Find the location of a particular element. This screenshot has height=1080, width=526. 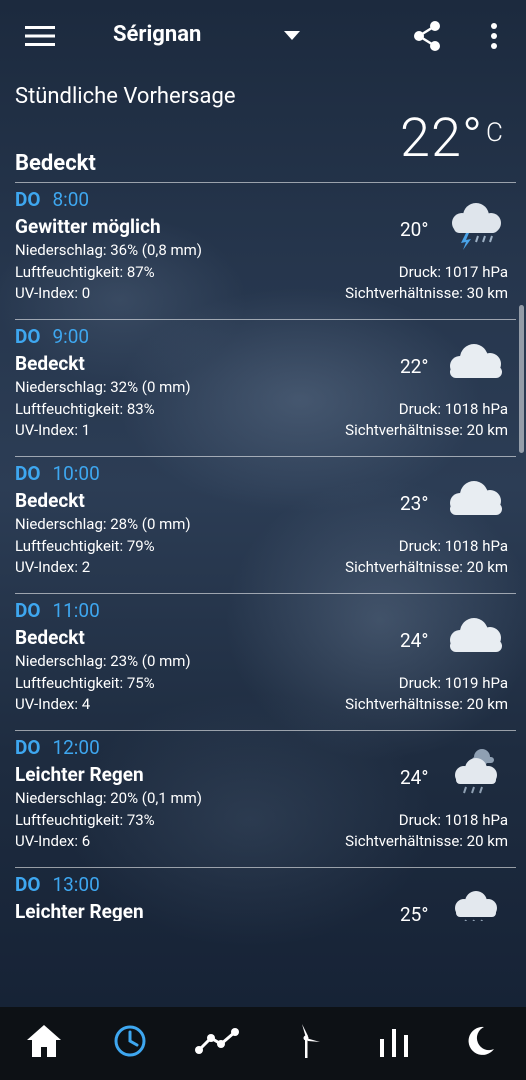

home-icon is located at coordinates (44, 1043).